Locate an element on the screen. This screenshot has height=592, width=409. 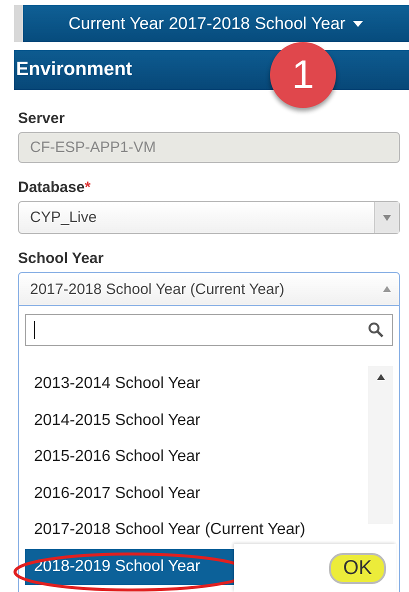
field-label: Server is located at coordinates (42, 118).